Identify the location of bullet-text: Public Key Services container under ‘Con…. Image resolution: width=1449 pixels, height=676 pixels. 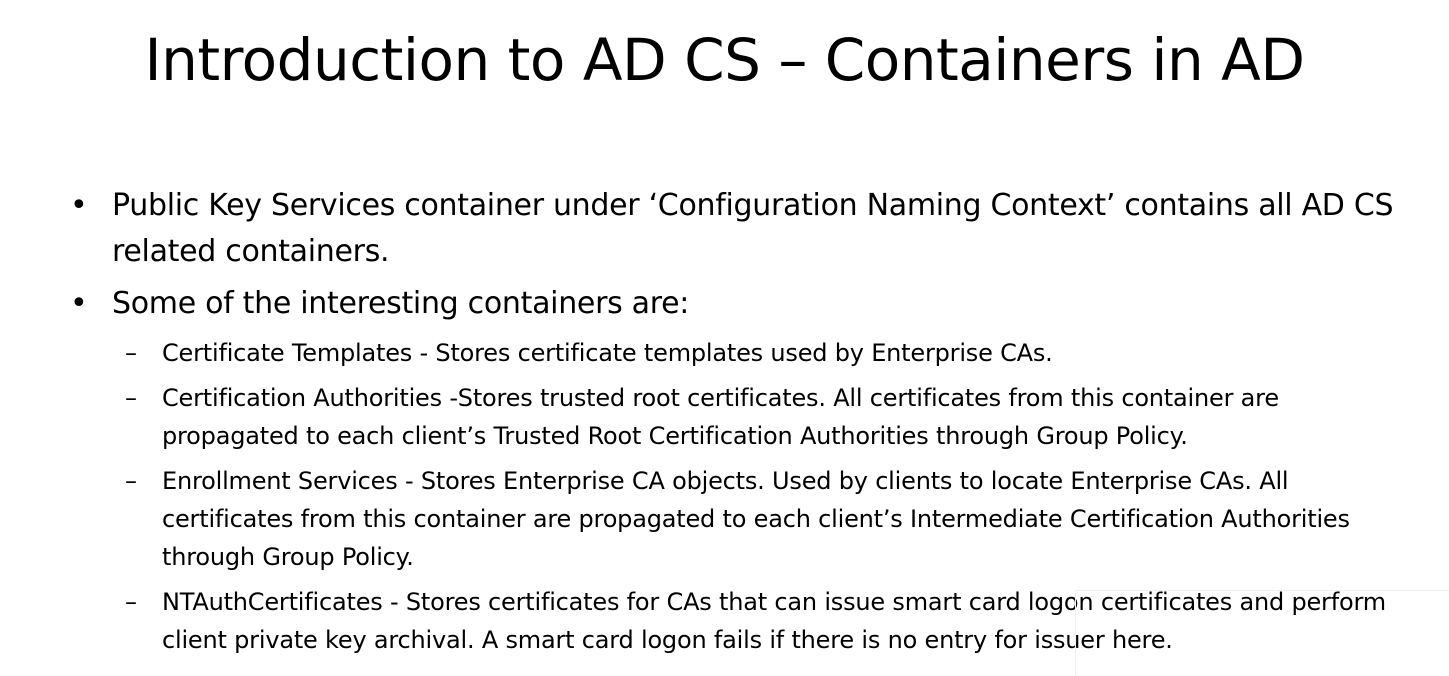
(753, 228).